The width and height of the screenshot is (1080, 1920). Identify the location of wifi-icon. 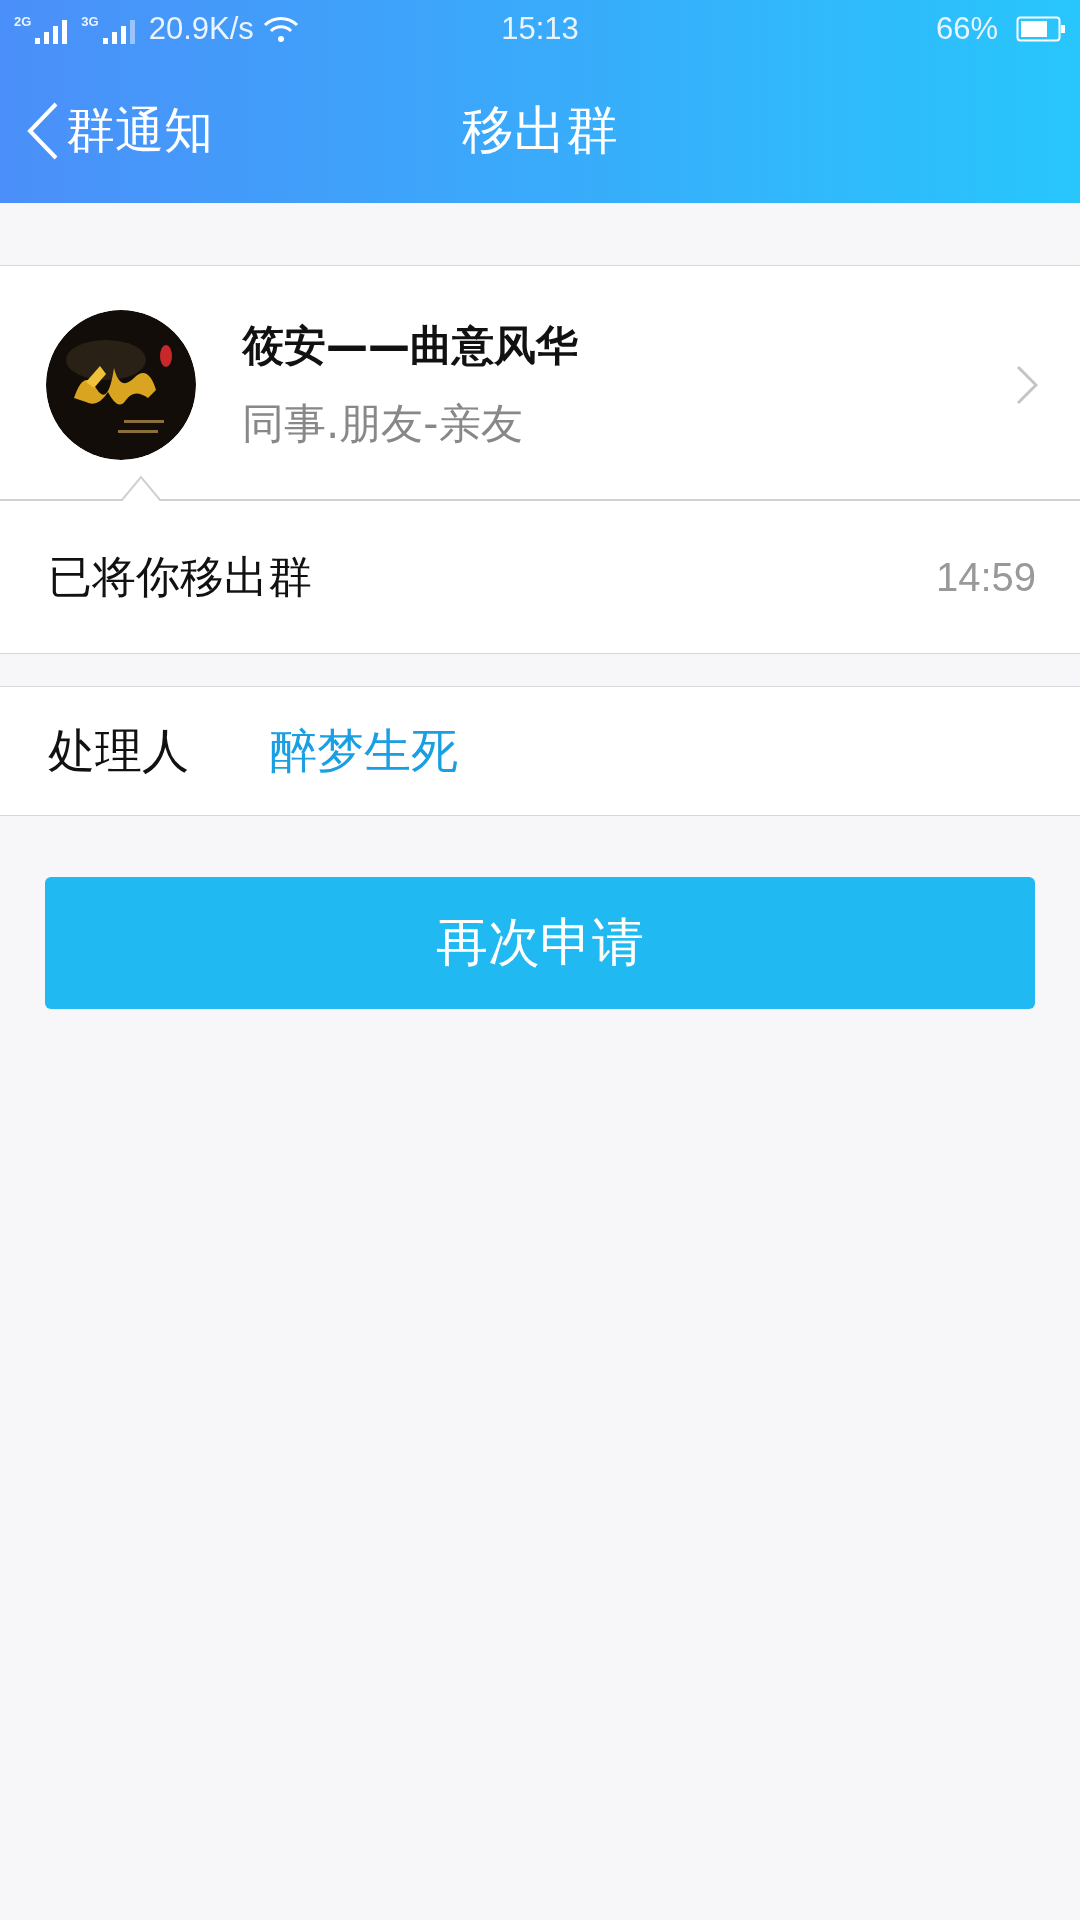
(280, 29).